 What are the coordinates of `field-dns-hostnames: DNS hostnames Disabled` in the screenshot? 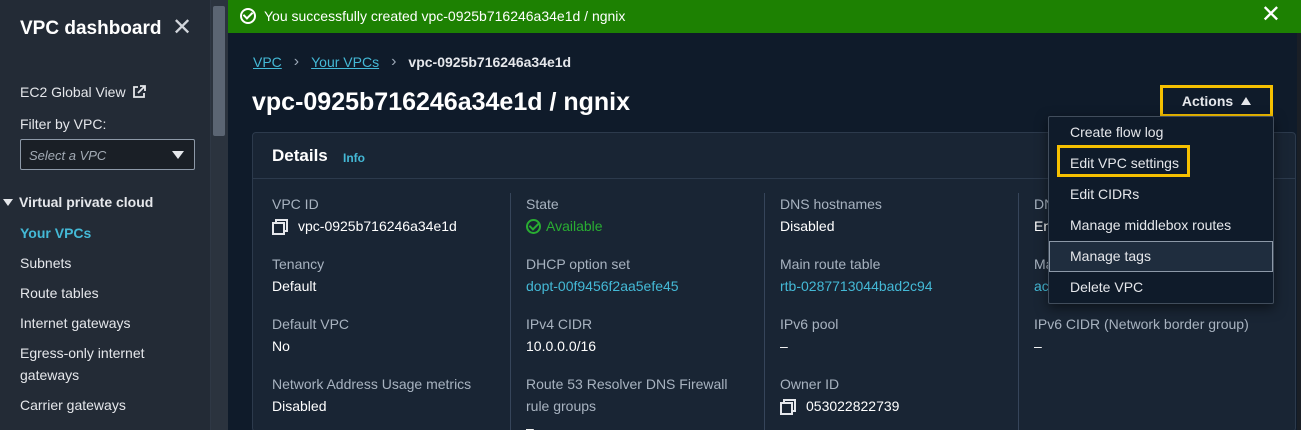 It's located at (831, 215).